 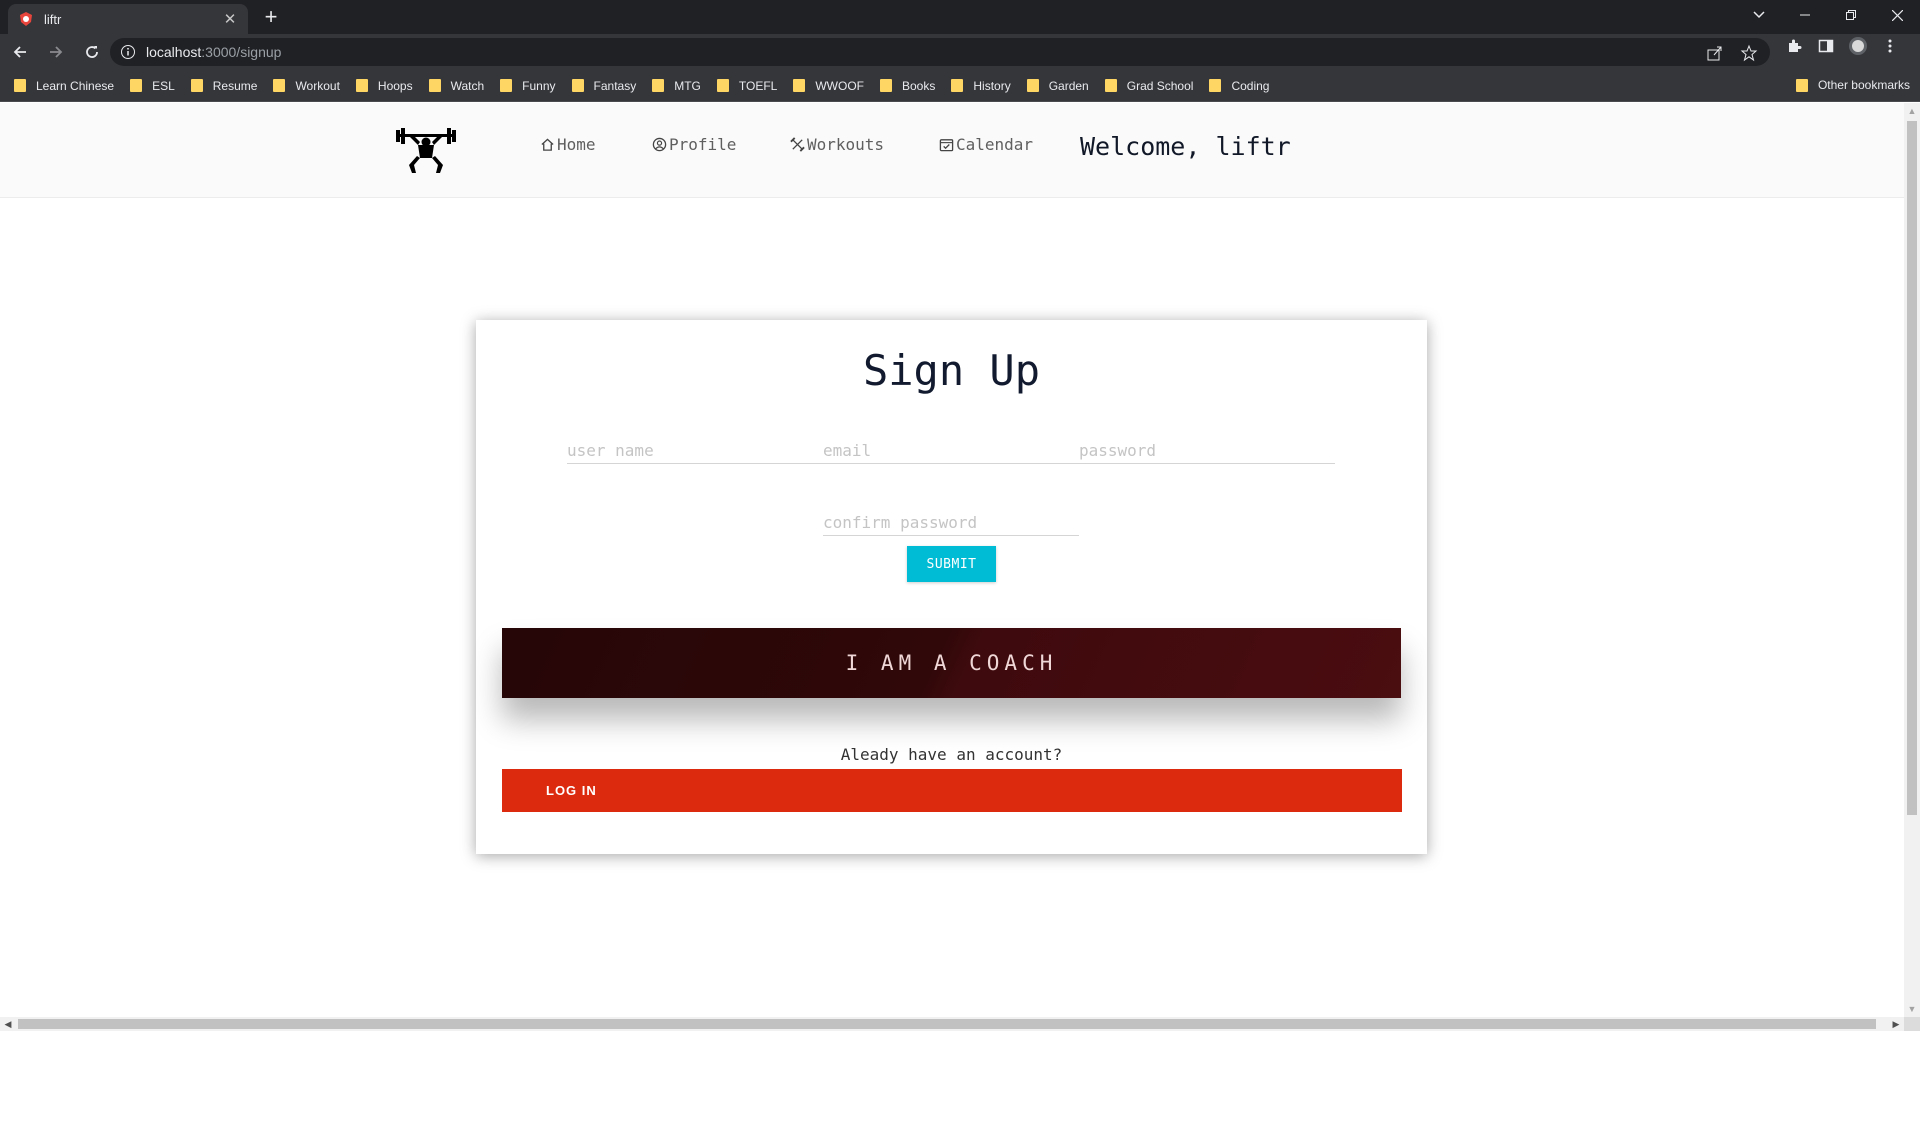 I want to click on nav-workouts: Workouts, so click(x=837, y=144).